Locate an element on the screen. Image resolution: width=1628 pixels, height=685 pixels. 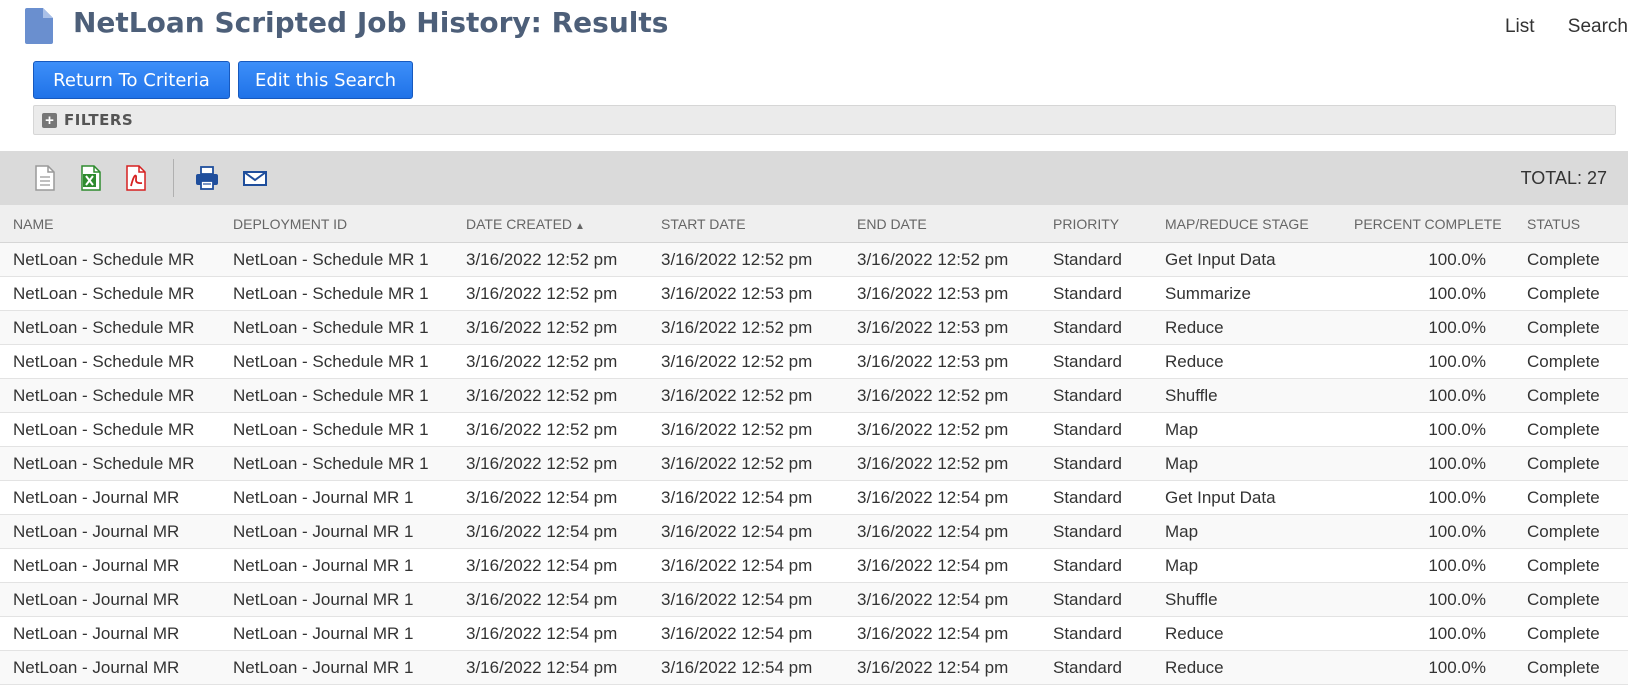
search-link: Search is located at coordinates (1598, 27).